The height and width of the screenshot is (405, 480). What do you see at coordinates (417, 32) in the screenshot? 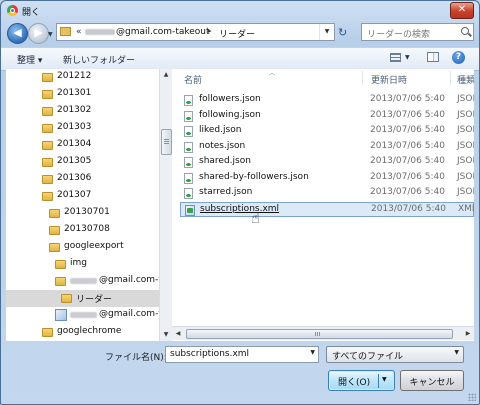
I see `search-box: リーダーの検索` at bounding box center [417, 32].